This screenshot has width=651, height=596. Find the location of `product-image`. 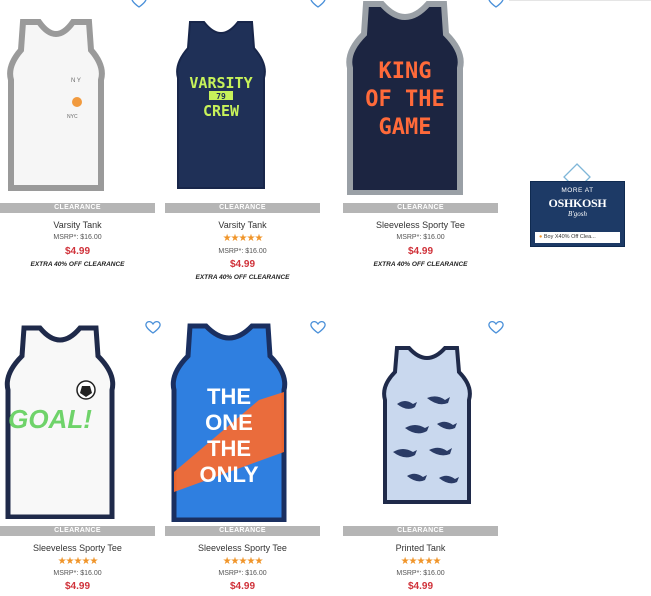

product-image is located at coordinates (423, 418).